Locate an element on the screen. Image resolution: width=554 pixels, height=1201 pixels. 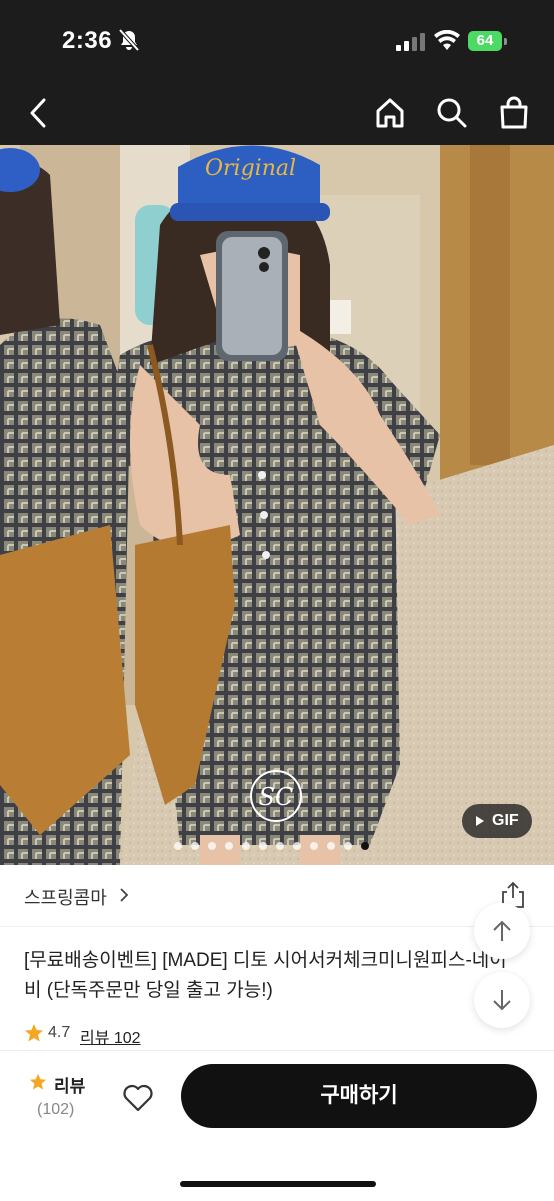
gif-badge: GIF is located at coordinates (497, 821).